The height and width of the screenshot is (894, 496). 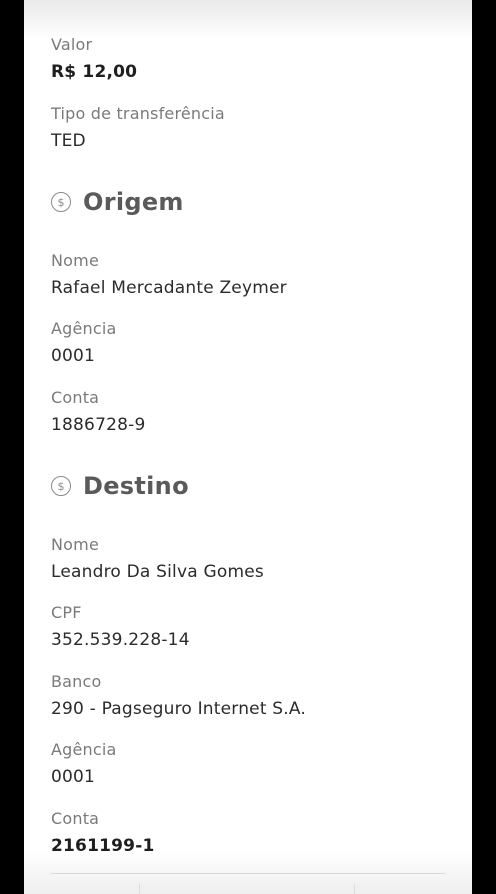 What do you see at coordinates (66, 612) in the screenshot?
I see `destino-cpf-label: CPF` at bounding box center [66, 612].